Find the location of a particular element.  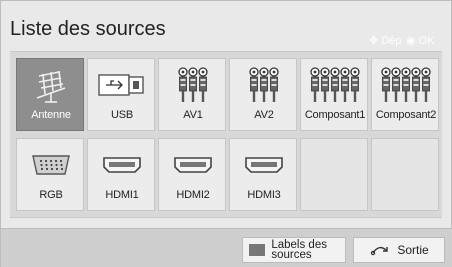

usb-icon is located at coordinates (122, 85).